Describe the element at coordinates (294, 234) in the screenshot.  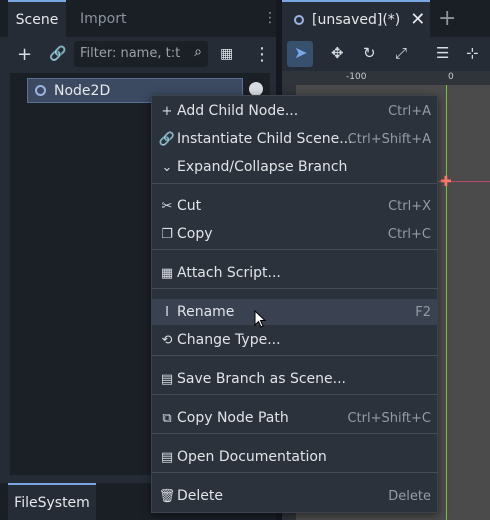
I see `menu-item-copy: ❐ Copy Ctrl+C` at that location.